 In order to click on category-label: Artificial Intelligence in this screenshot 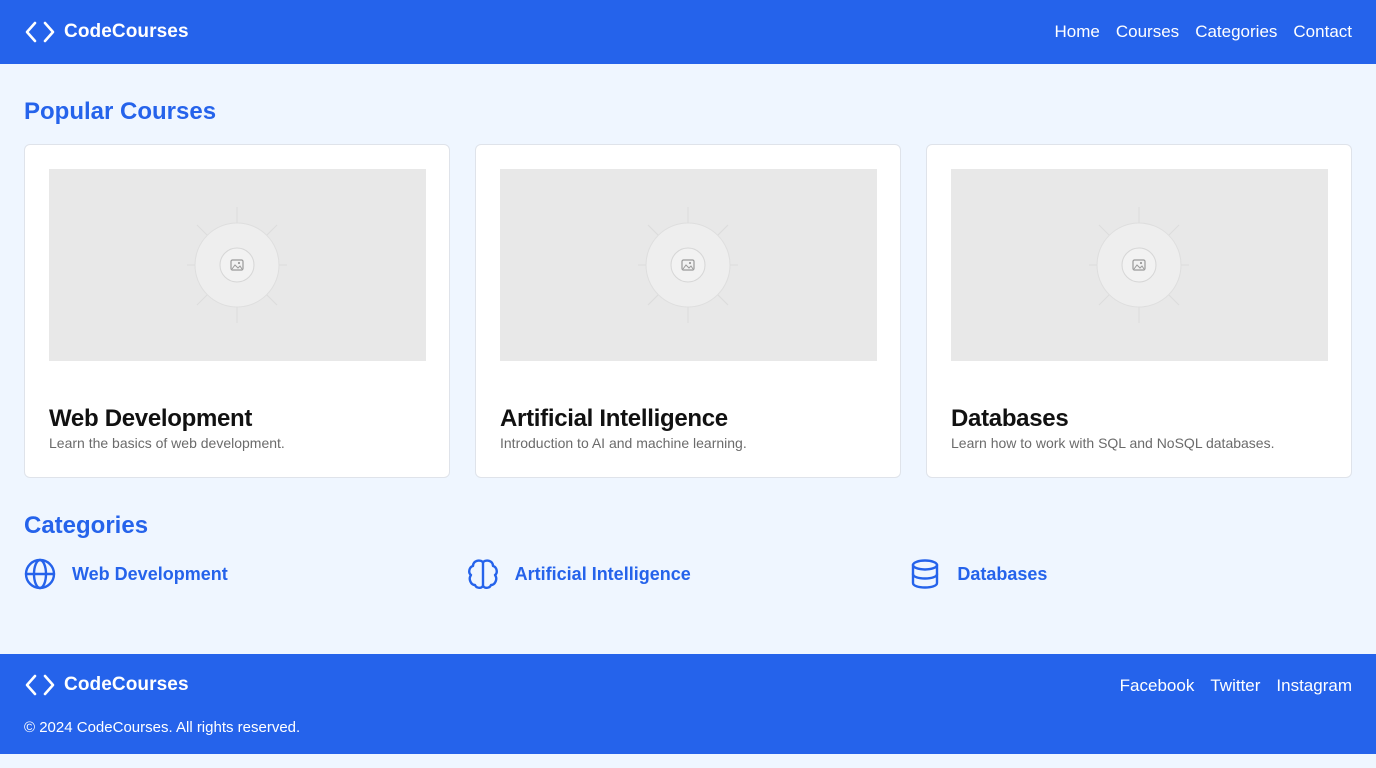, I will do `click(602, 573)`.